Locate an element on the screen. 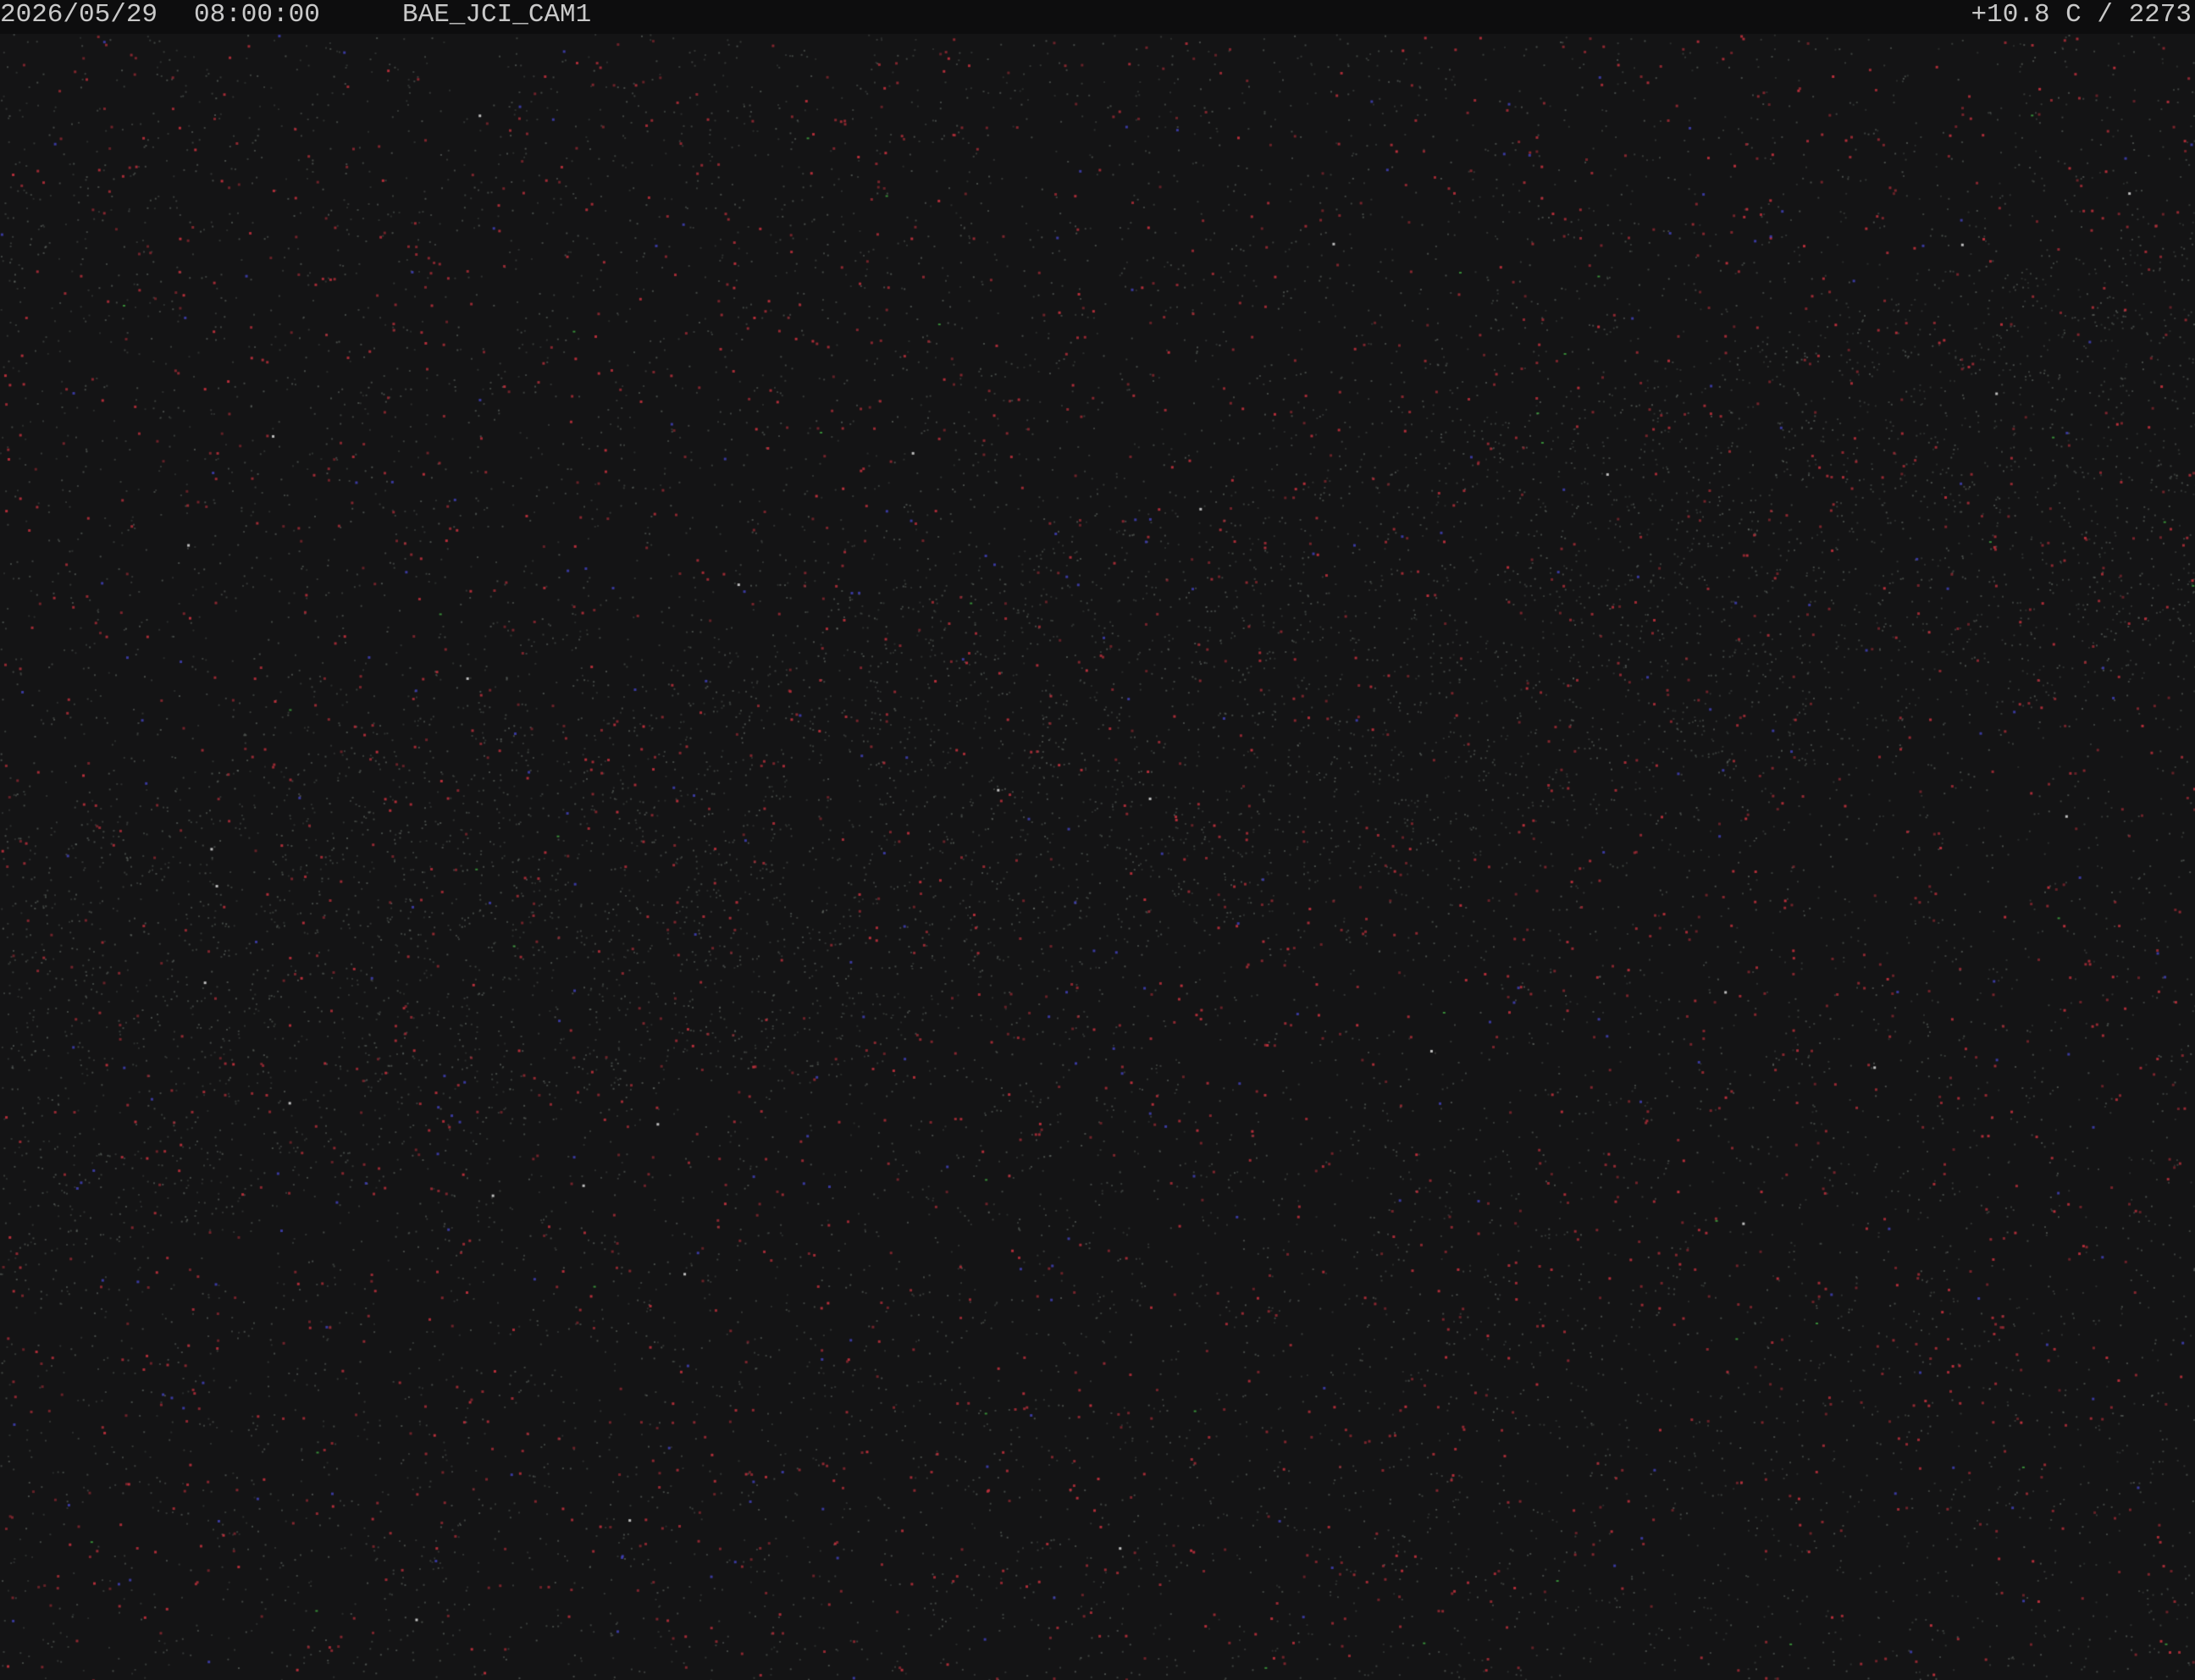 The height and width of the screenshot is (1680, 2195). overlay-time: 08:00:00 is located at coordinates (257, 15).